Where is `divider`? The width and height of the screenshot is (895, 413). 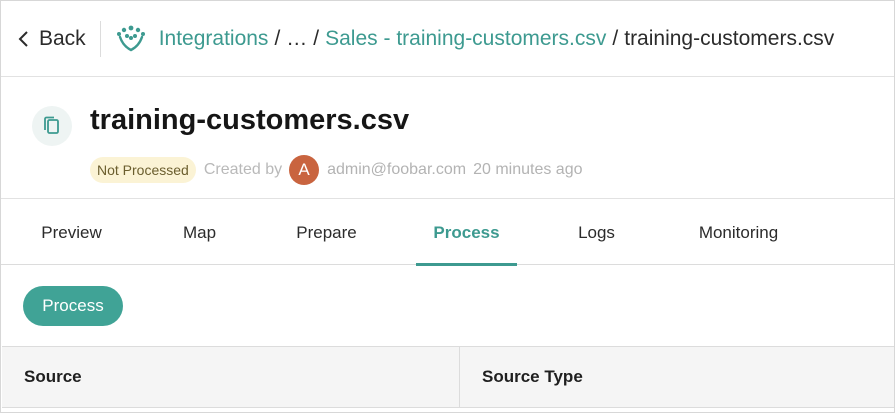 divider is located at coordinates (100, 38).